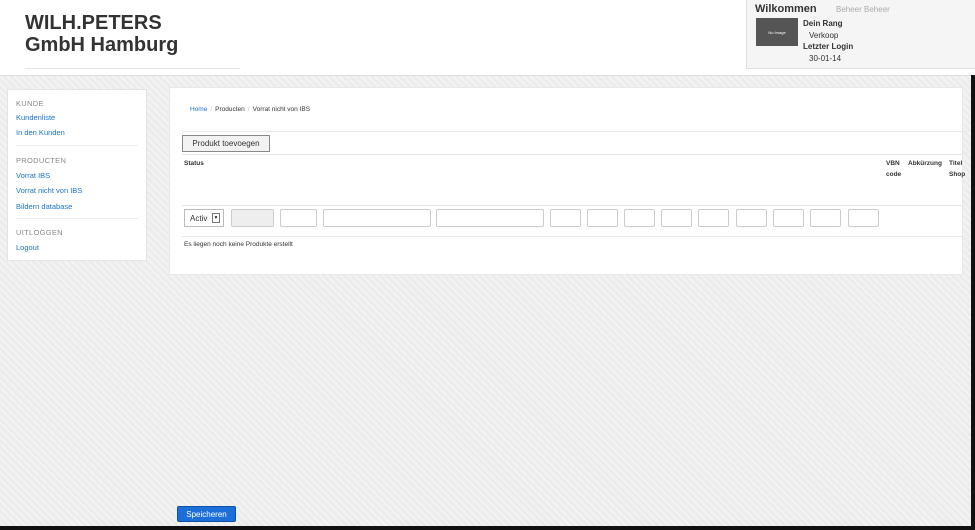  What do you see at coordinates (40, 132) in the screenshot?
I see `sidebar-item-in-den-kunden: In den Kunden` at bounding box center [40, 132].